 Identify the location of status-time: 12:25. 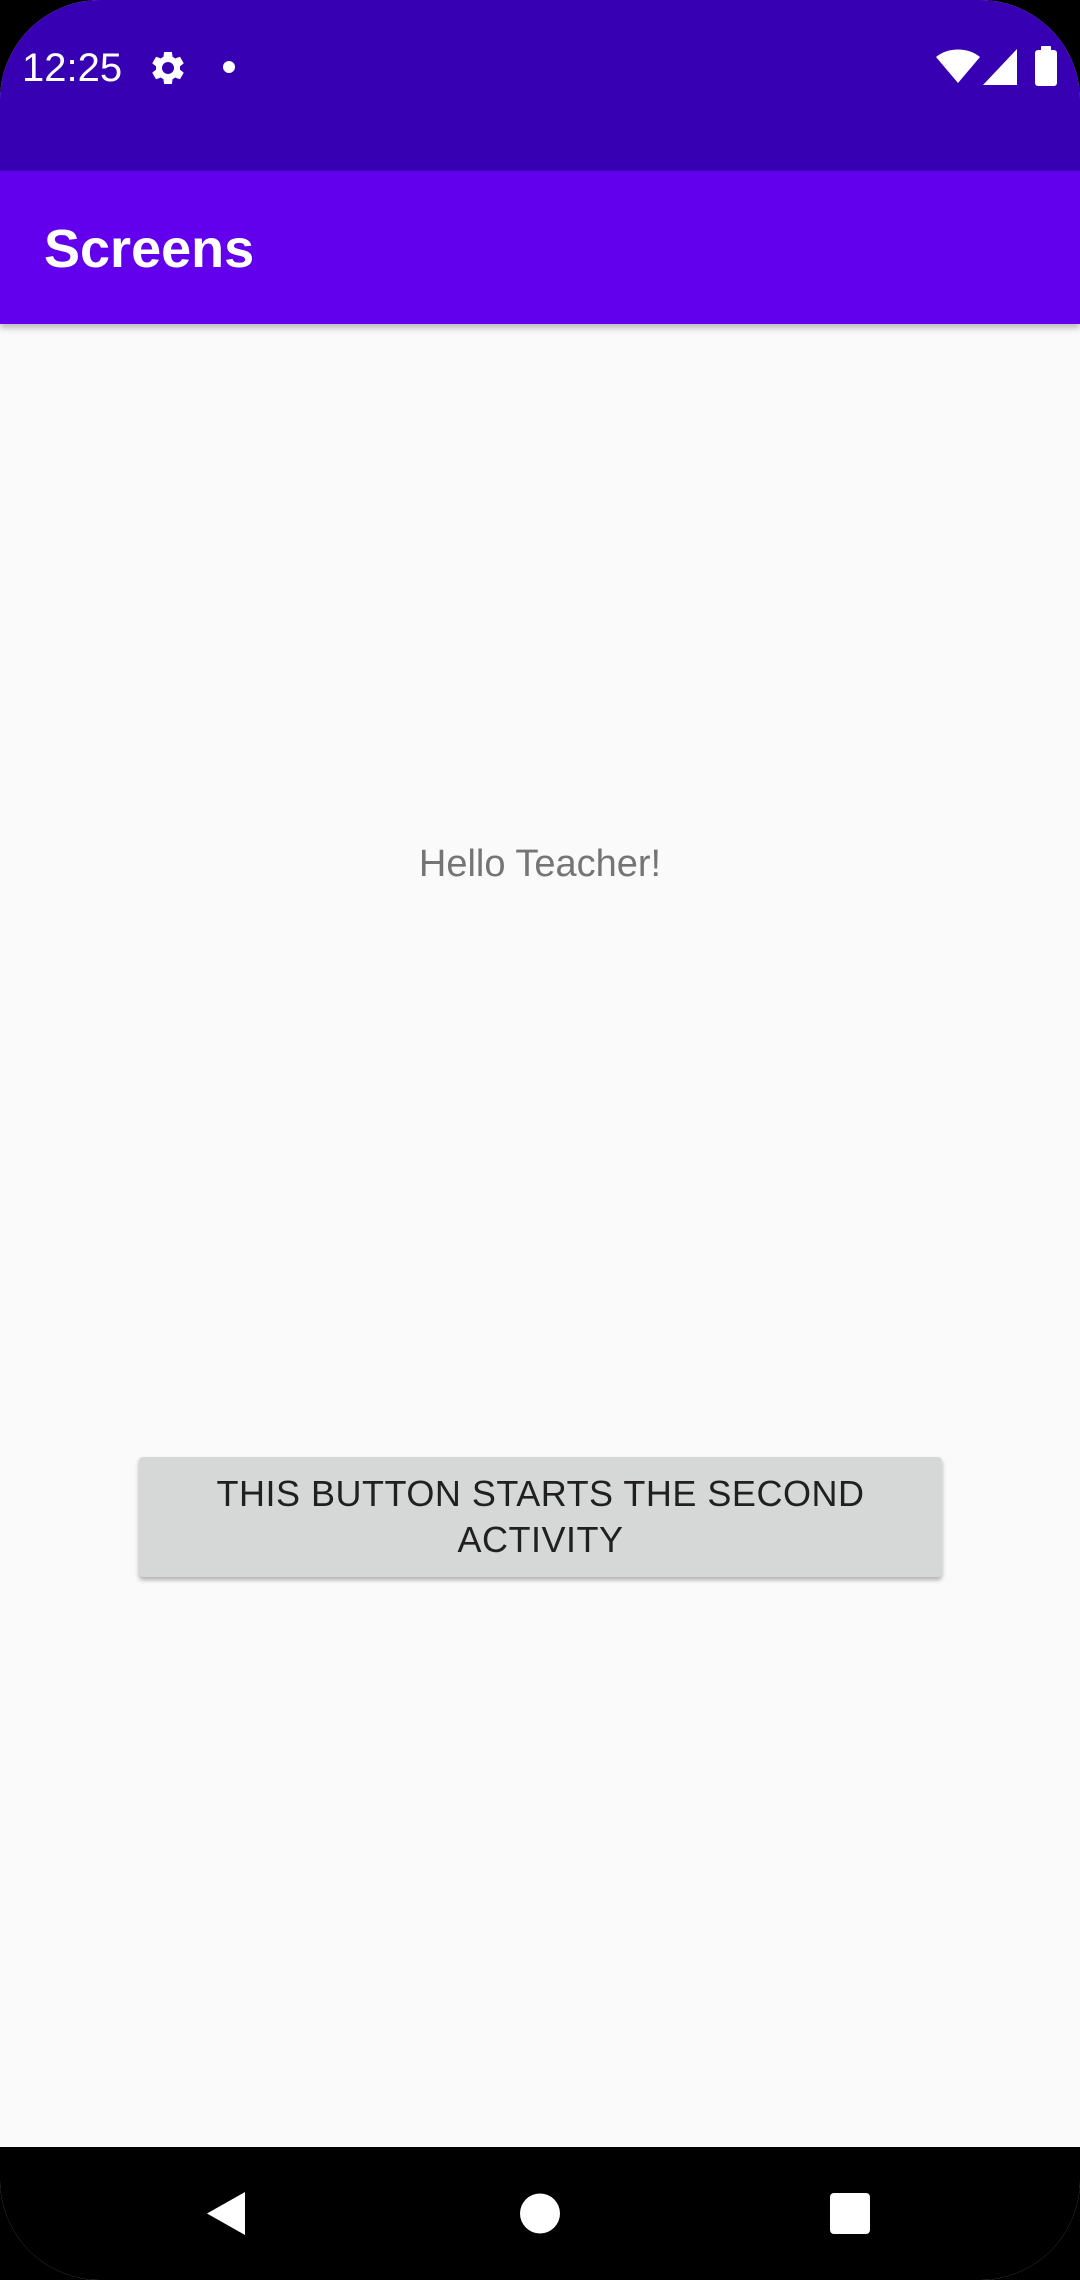
(72, 68).